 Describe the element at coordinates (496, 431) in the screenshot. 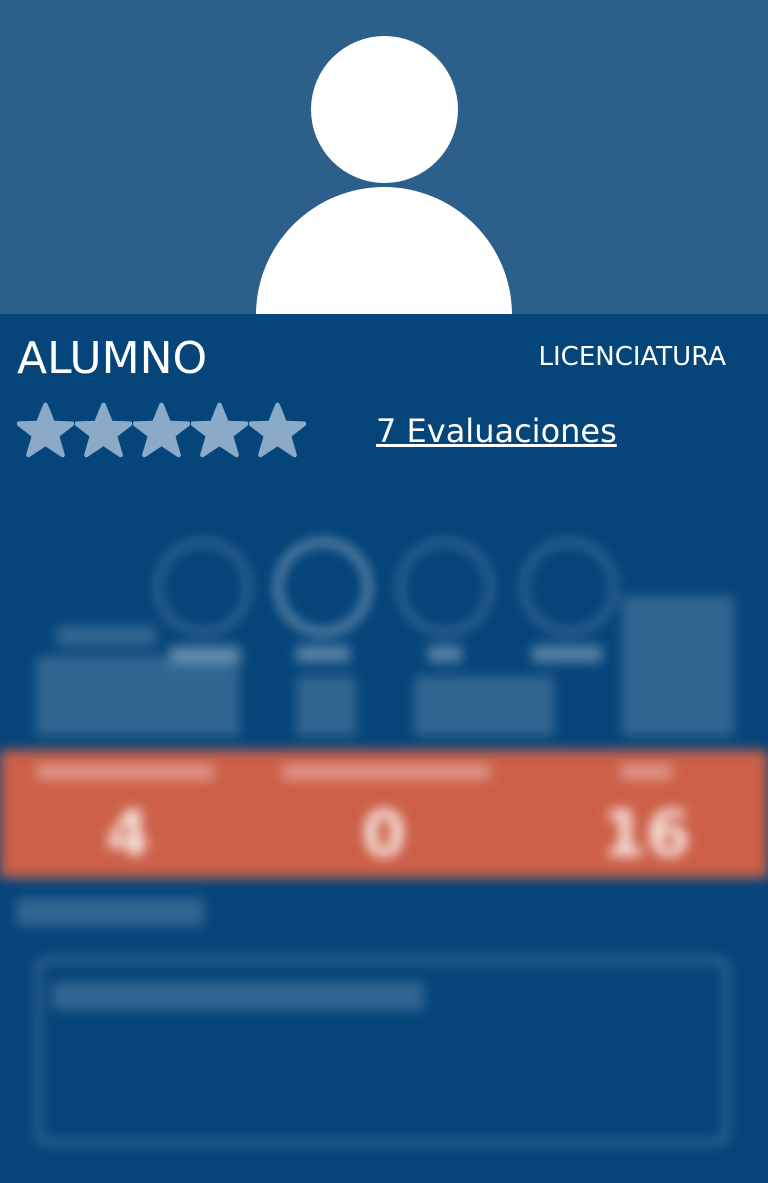

I see `evaluations-link: 7 Evaluaciones` at that location.